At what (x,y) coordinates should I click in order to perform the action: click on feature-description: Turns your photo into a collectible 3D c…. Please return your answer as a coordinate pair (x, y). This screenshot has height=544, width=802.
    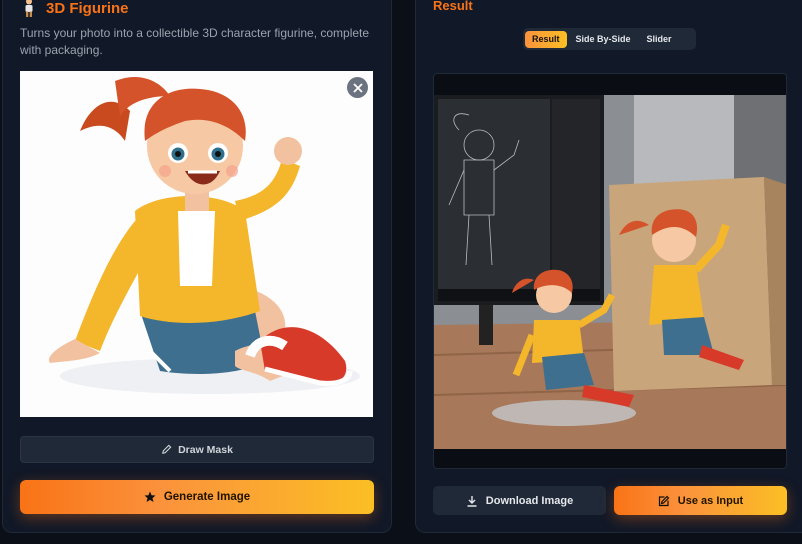
    Looking at the image, I should click on (195, 41).